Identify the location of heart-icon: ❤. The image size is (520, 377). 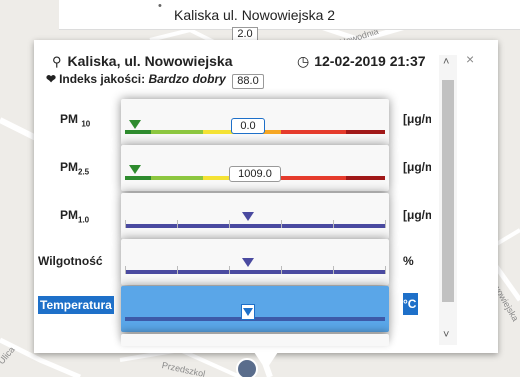
(51, 79).